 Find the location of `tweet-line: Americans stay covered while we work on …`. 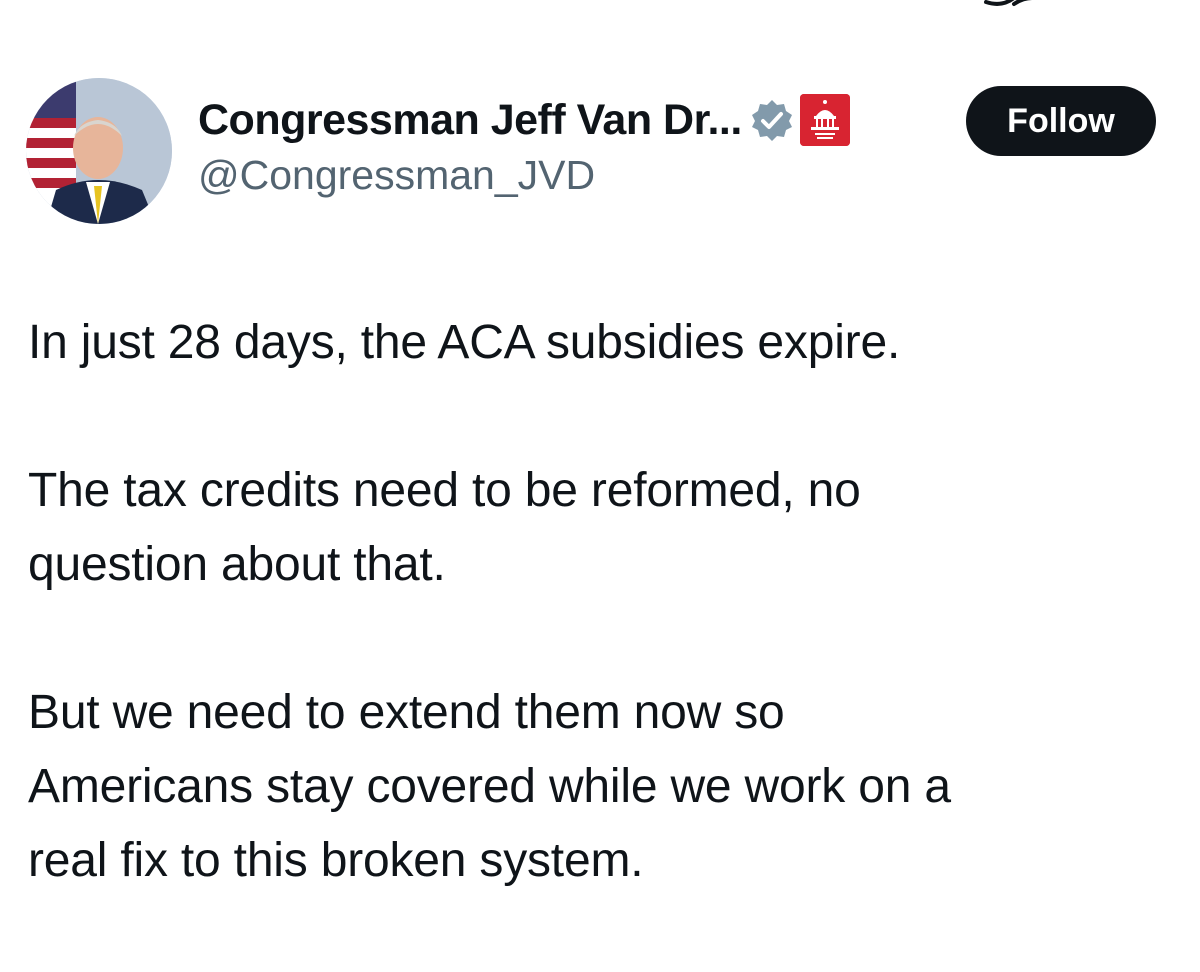

tweet-line: Americans stay covered while we work on … is located at coordinates (489, 786).